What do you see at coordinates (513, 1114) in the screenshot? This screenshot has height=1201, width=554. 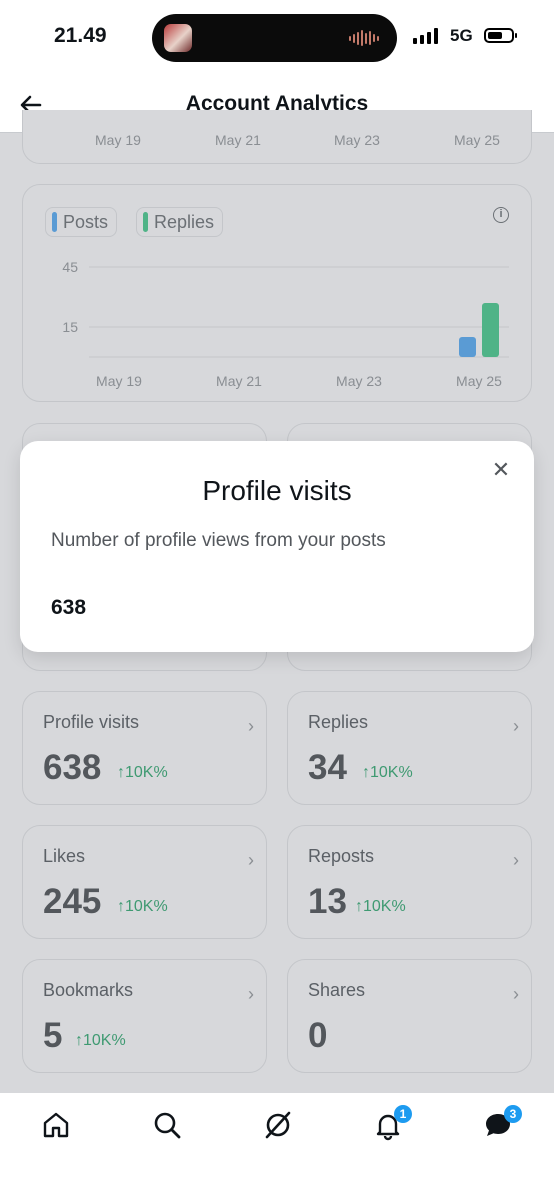 I see `messages-badge: 3` at bounding box center [513, 1114].